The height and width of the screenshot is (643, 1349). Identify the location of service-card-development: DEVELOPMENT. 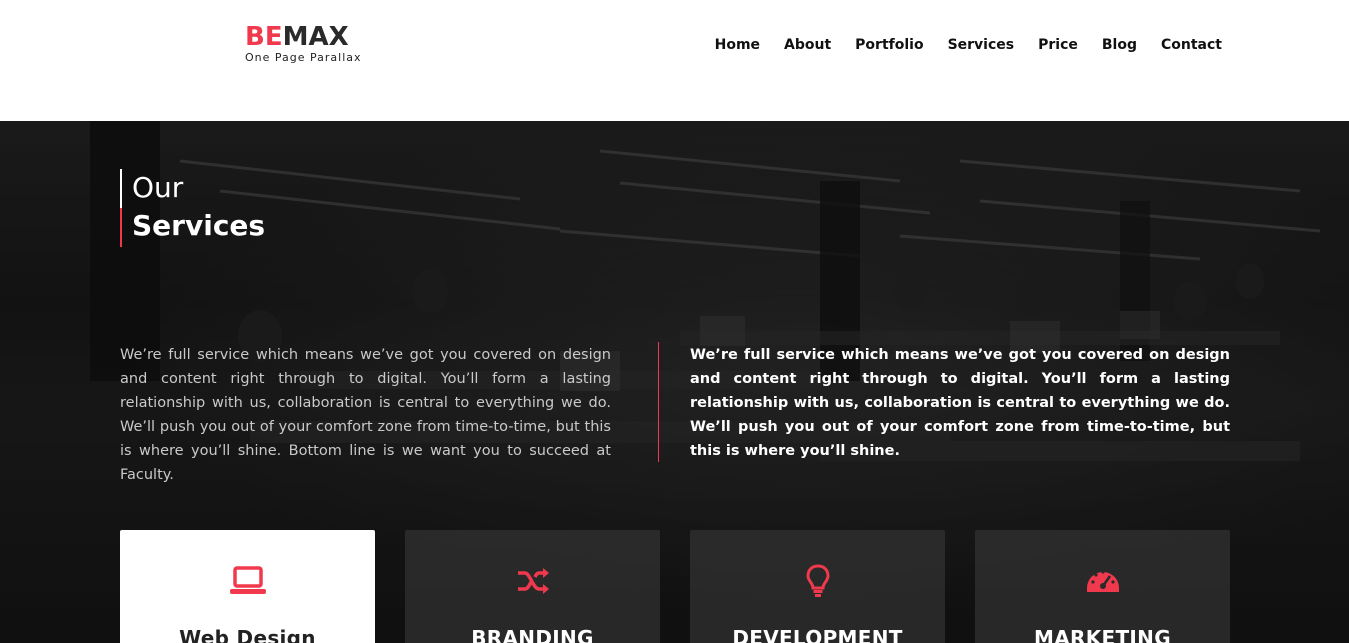
(817, 586).